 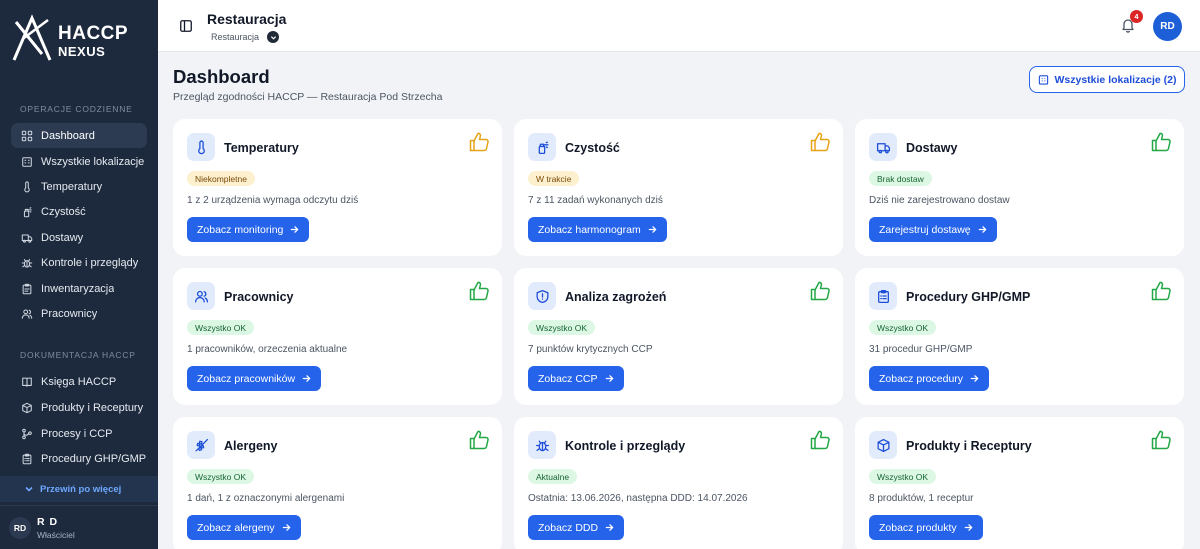 I want to click on card-title: Analiza zagrożeń, so click(x=616, y=297).